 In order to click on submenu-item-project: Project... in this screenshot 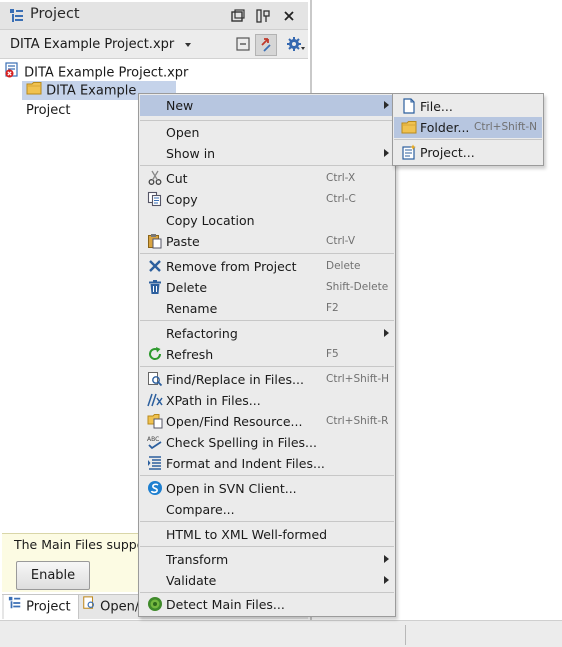, I will do `click(468, 152)`.